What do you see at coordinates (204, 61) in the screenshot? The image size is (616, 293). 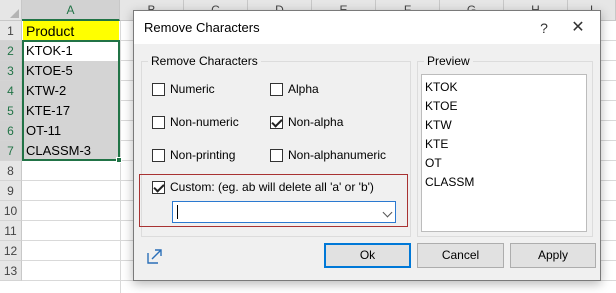 I see `group-title: Remove Characters` at bounding box center [204, 61].